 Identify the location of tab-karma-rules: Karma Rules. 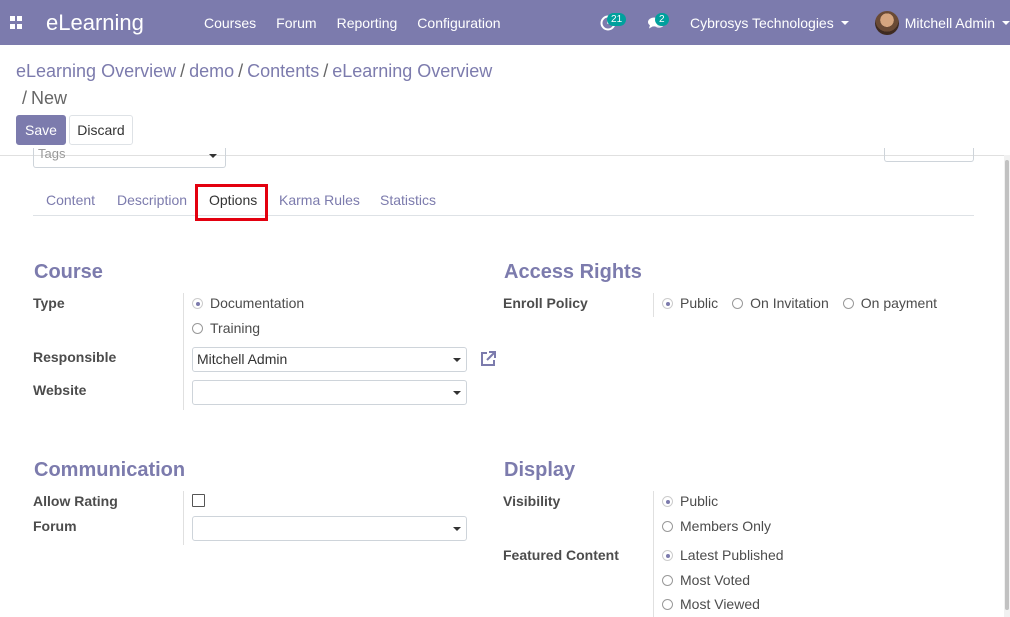
(319, 200).